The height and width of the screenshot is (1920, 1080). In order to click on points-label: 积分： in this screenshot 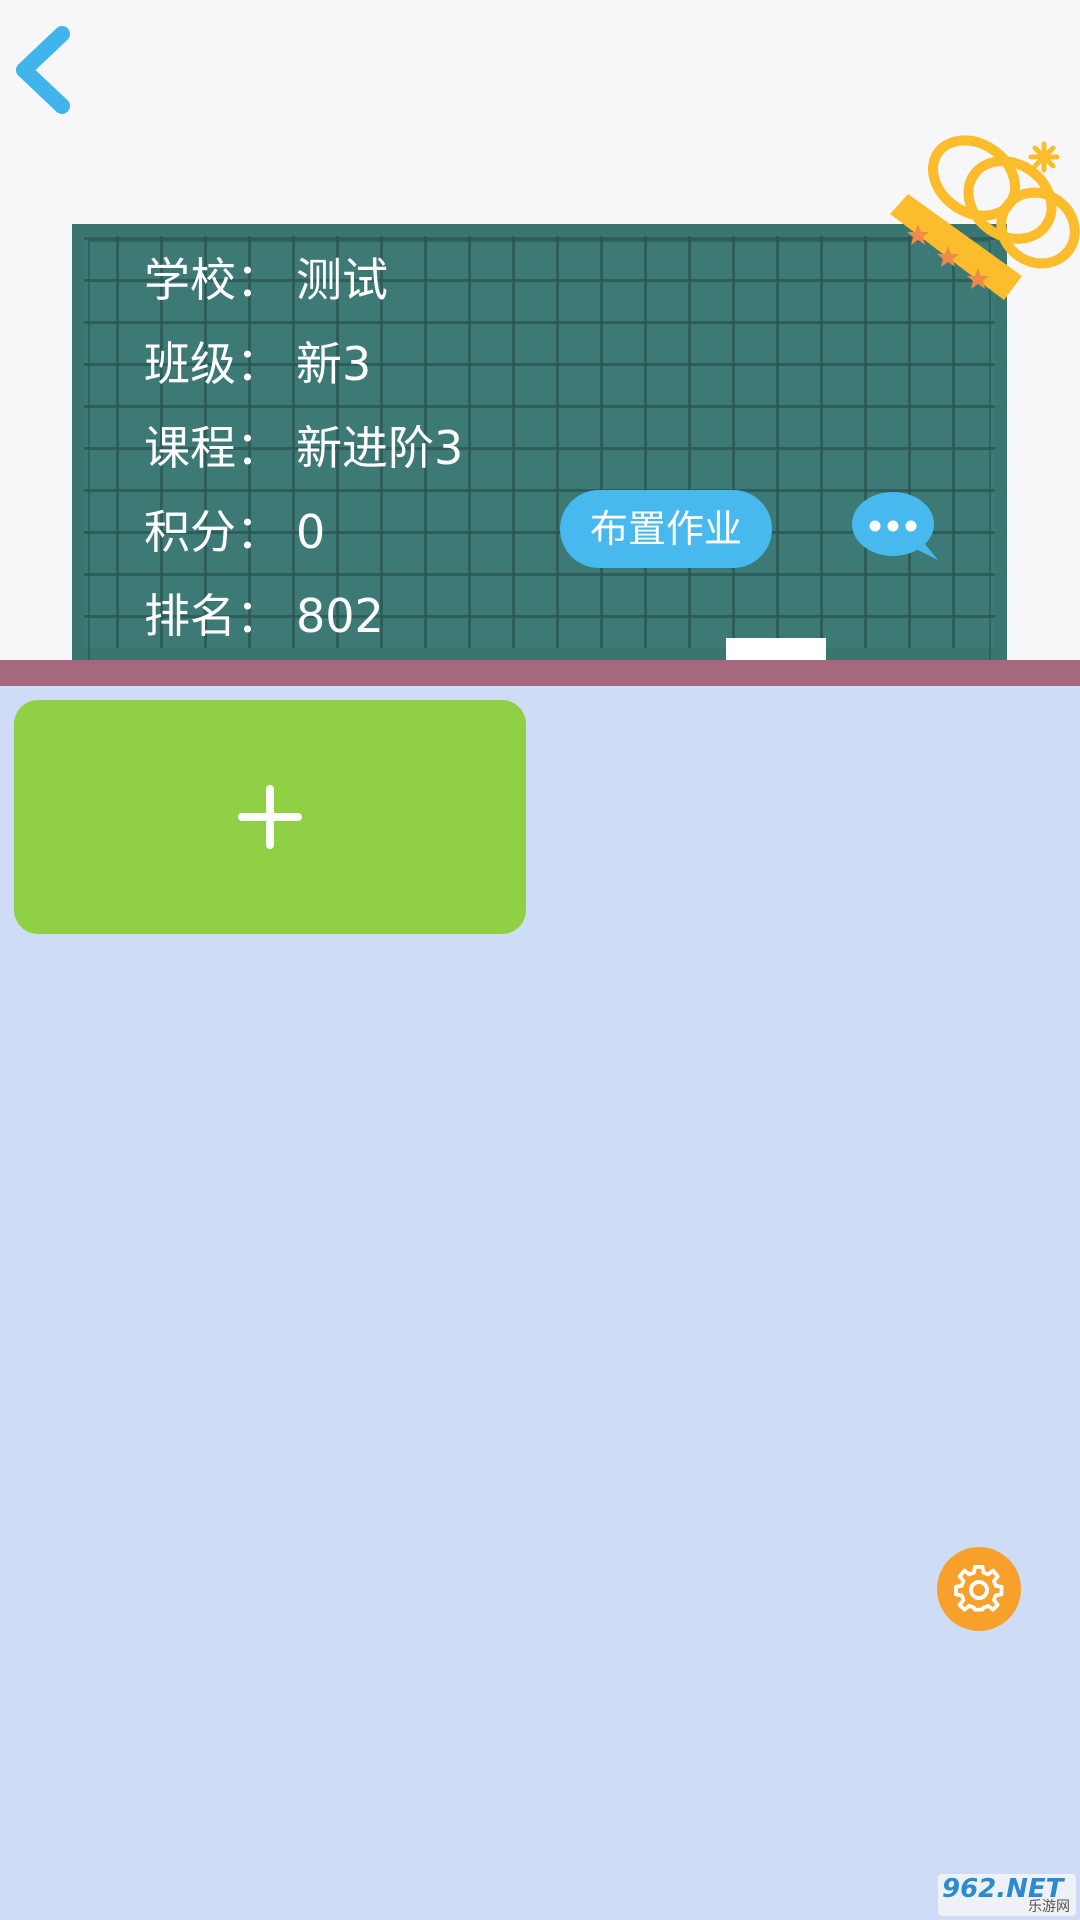, I will do `click(213, 532)`.